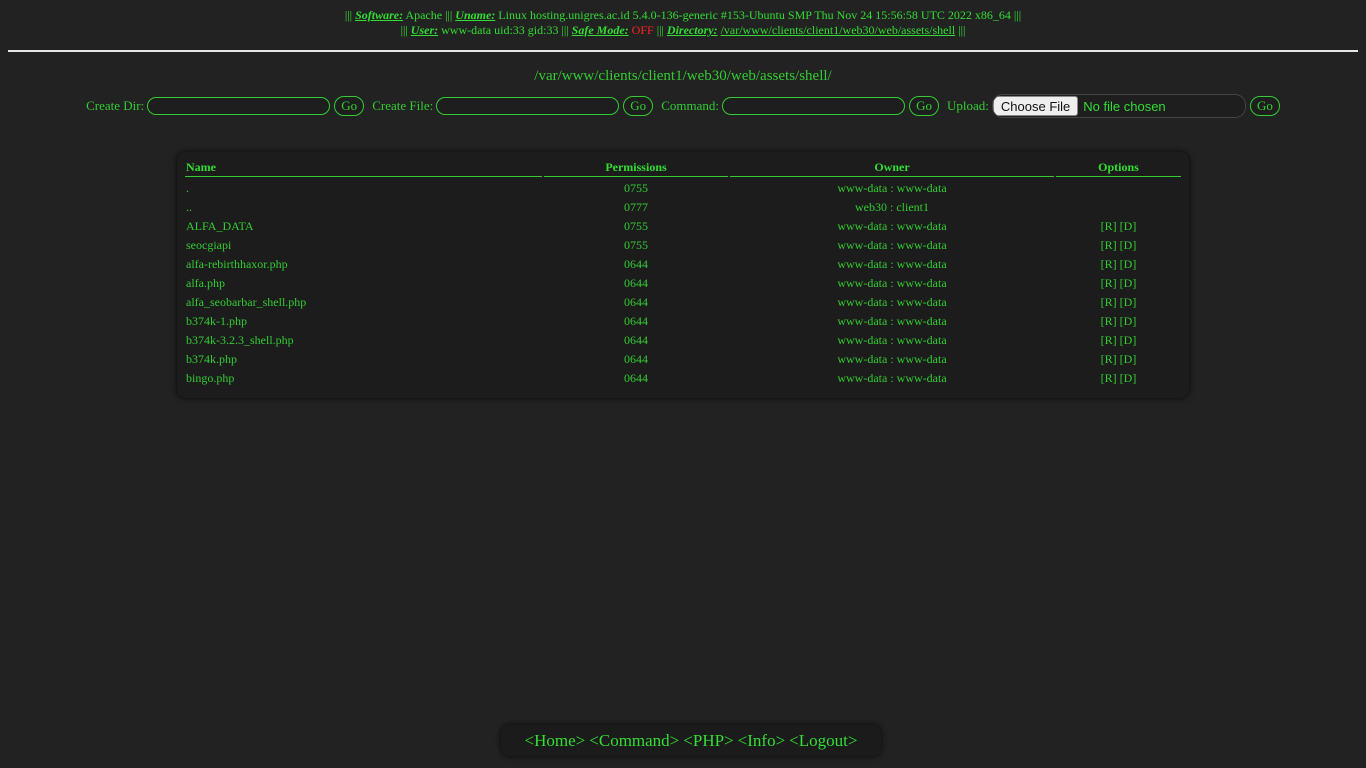  I want to click on file-name-link: ., so click(363, 187).